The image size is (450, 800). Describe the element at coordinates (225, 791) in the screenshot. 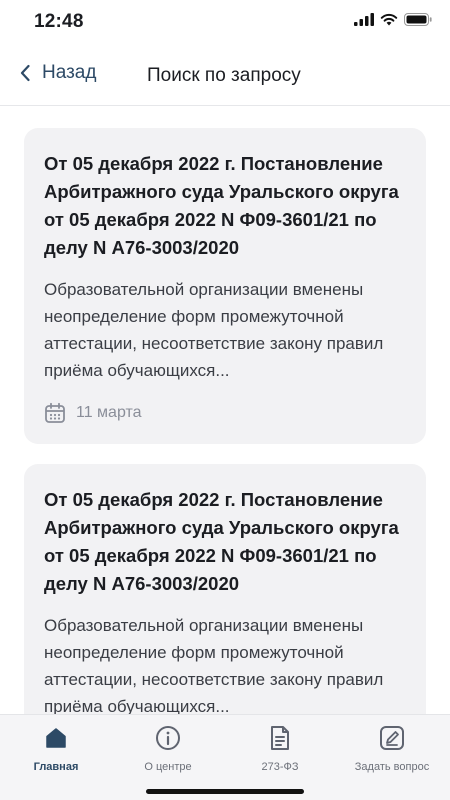

I see `home-indicator` at that location.